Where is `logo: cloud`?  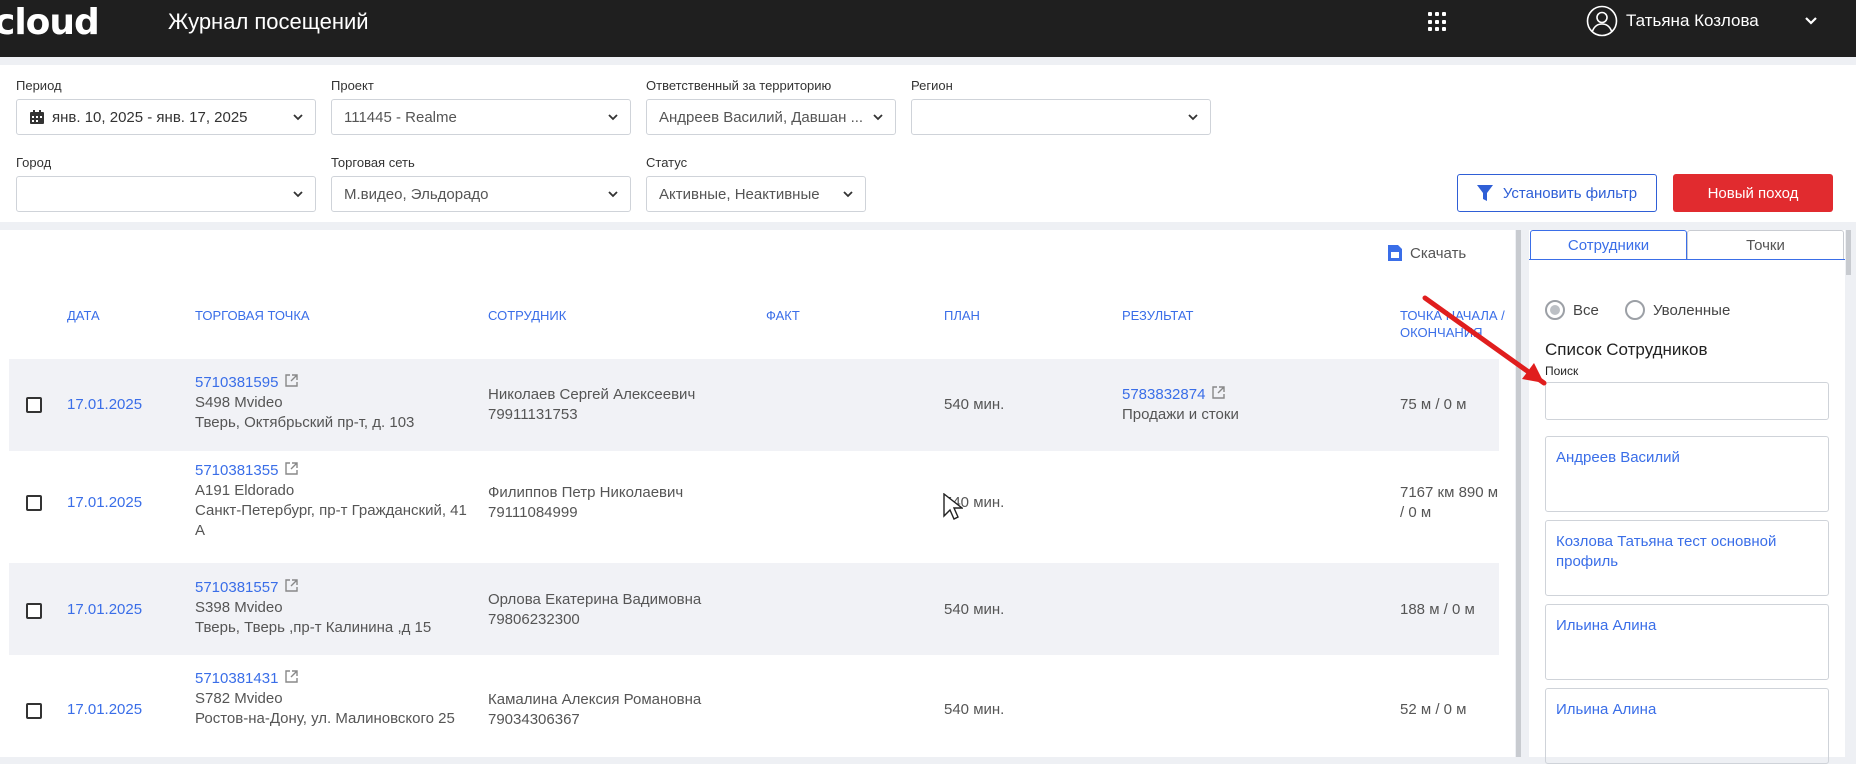 logo: cloud is located at coordinates (50, 22).